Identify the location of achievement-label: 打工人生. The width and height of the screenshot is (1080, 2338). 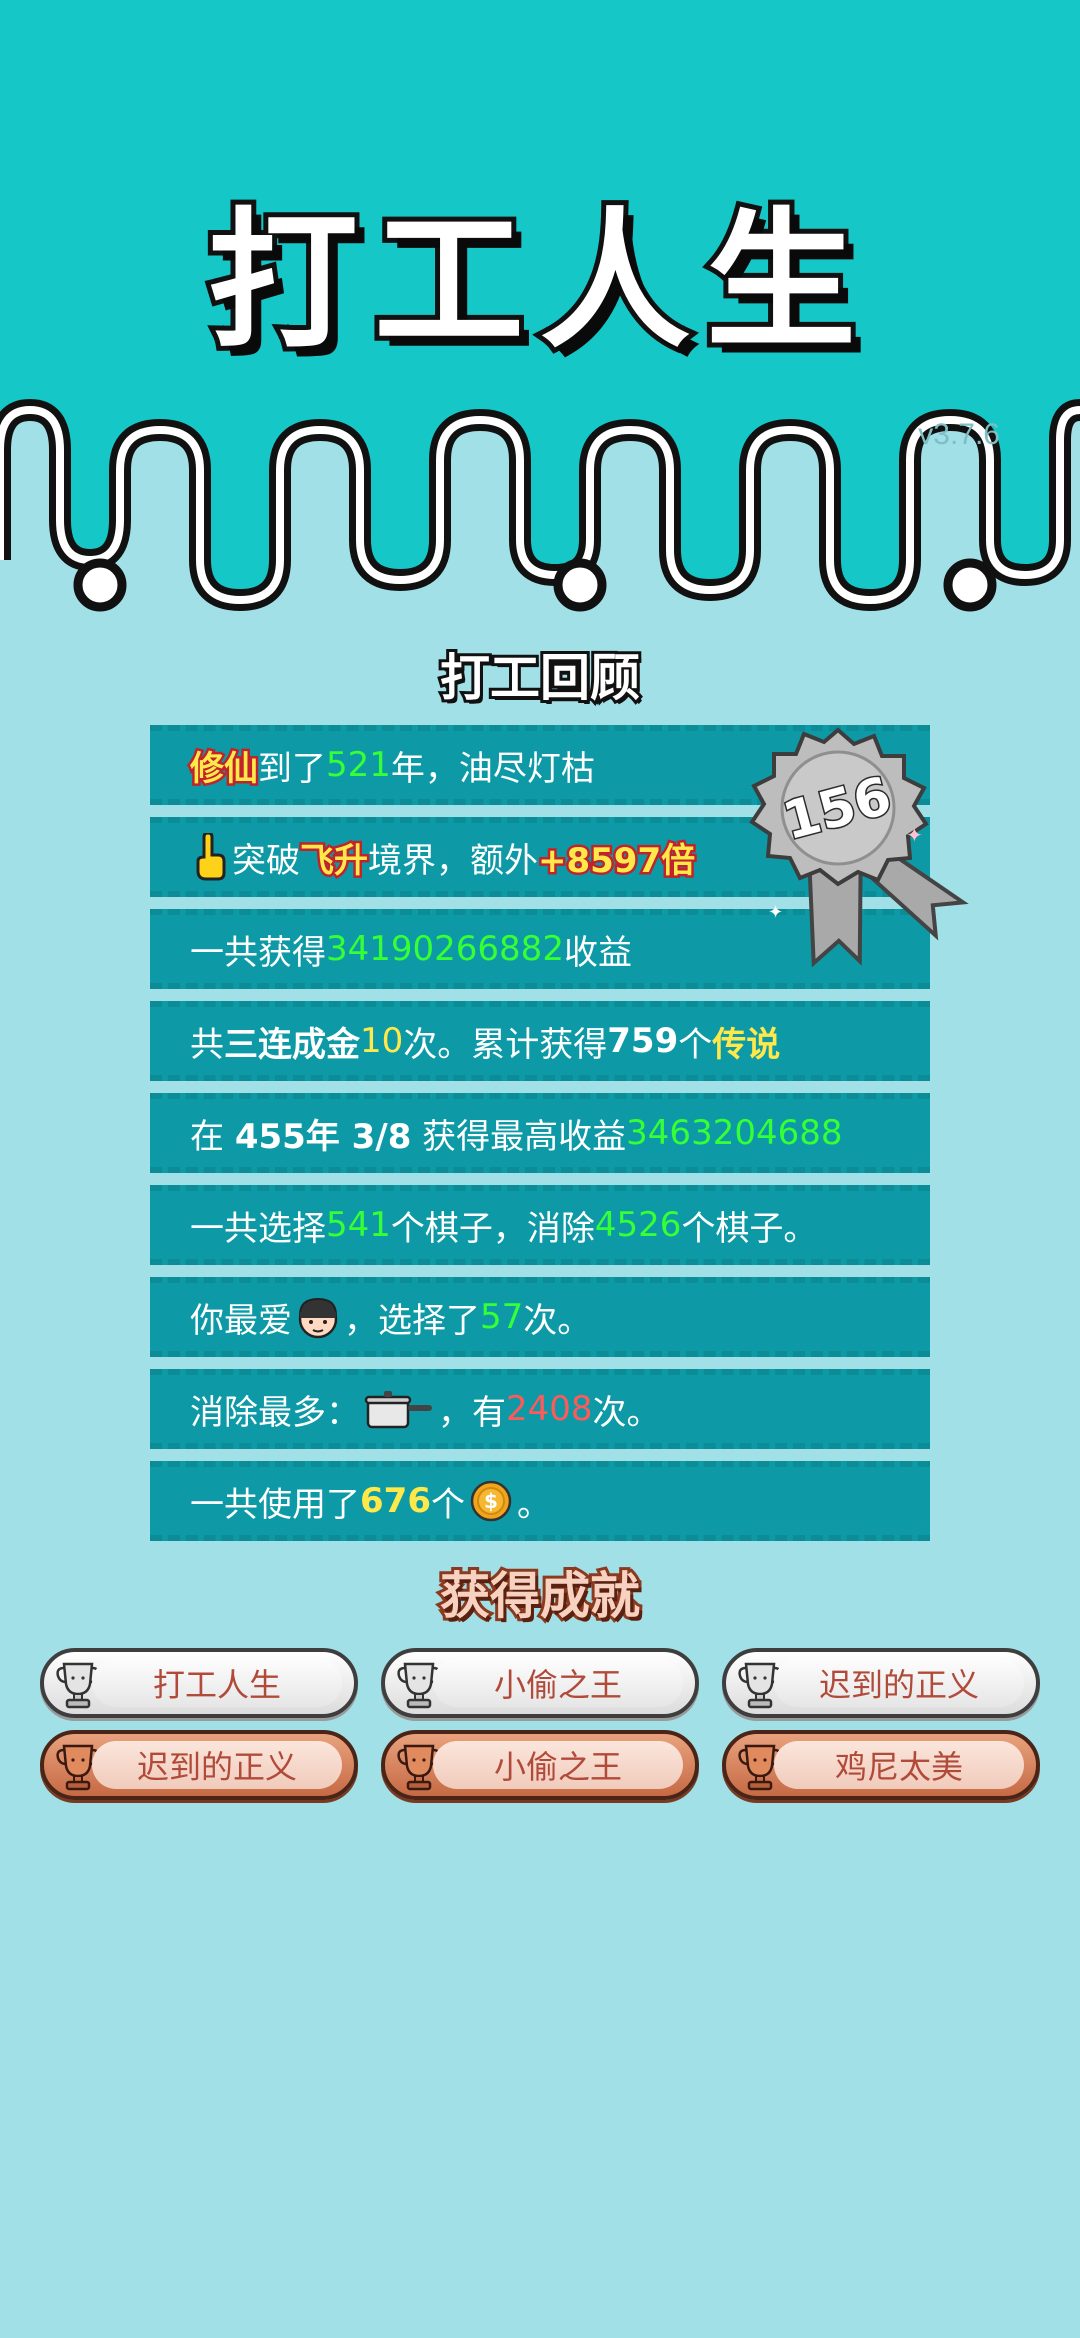
(217, 1683).